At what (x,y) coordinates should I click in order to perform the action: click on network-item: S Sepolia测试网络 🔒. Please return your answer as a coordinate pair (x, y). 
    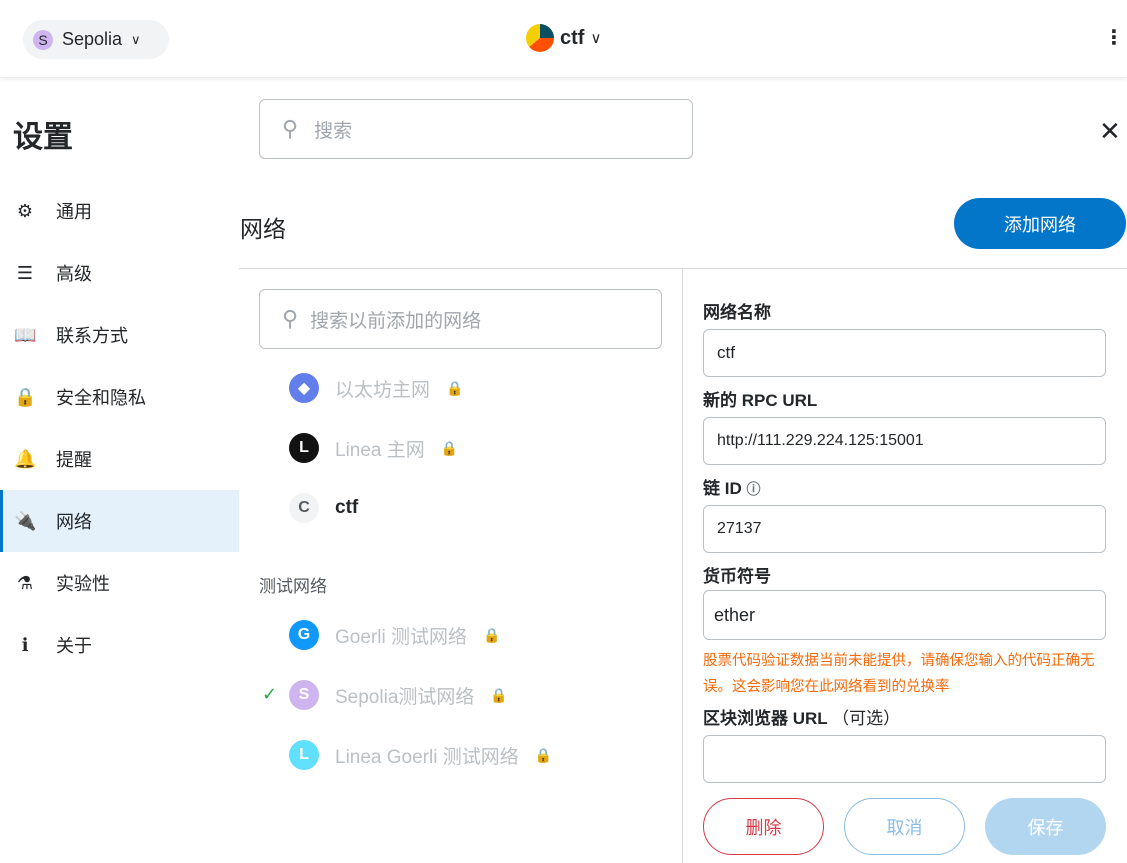
    Looking at the image, I should click on (398, 695).